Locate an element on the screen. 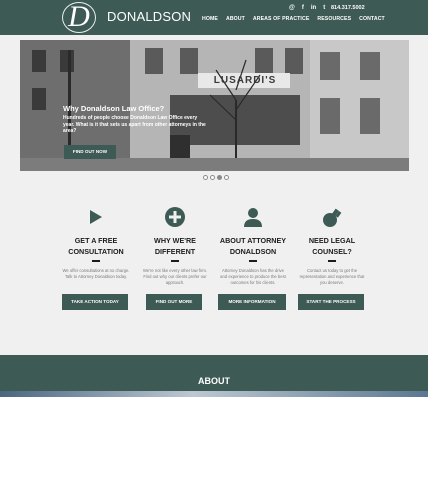 The height and width of the screenshot is (500, 428). logo-letter: D is located at coordinates (79, 16).